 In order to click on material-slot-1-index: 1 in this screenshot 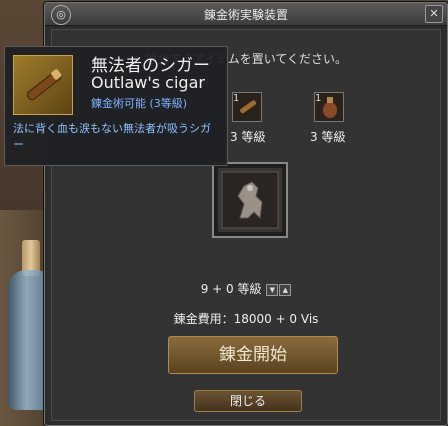, I will do `click(236, 98)`.